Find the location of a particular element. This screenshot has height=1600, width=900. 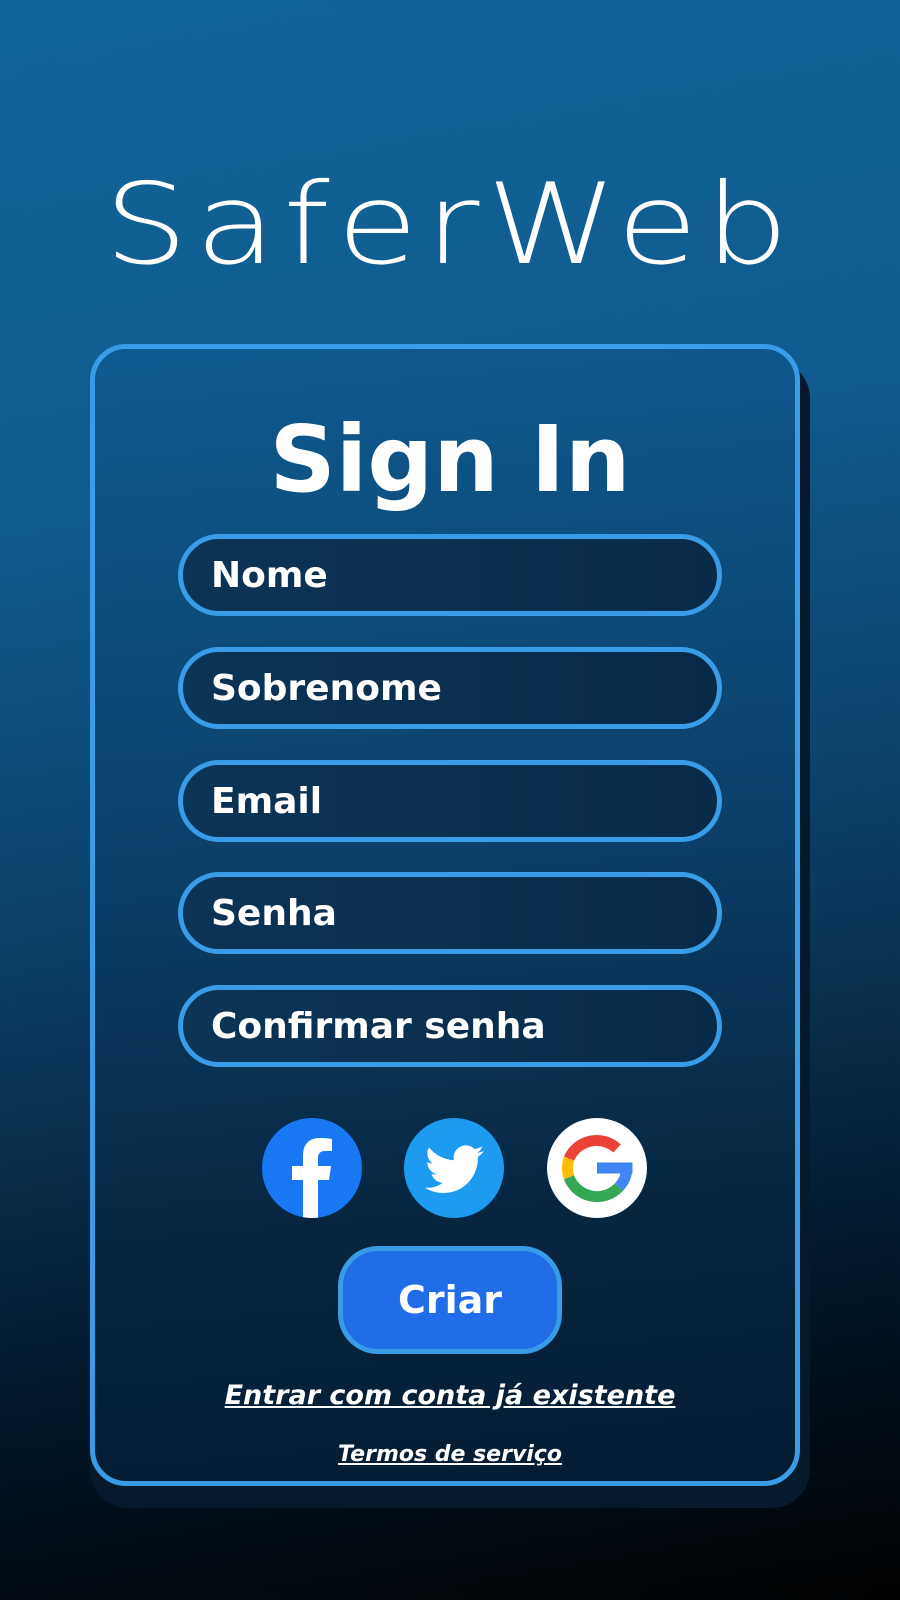

saferweb-logo: SaferWeb is located at coordinates (450, 225).